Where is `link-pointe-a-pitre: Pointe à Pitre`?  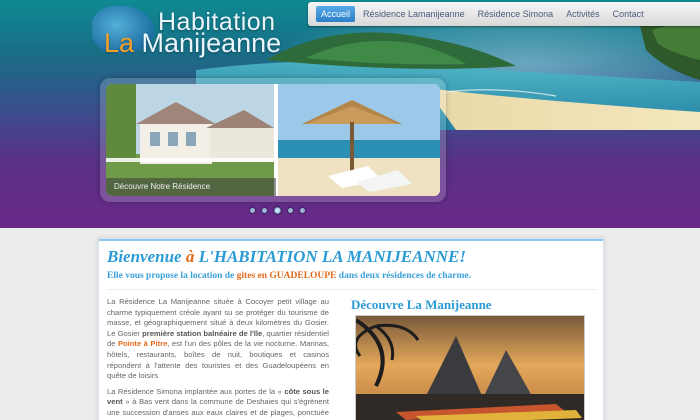 link-pointe-a-pitre: Pointe à Pitre is located at coordinates (142, 343).